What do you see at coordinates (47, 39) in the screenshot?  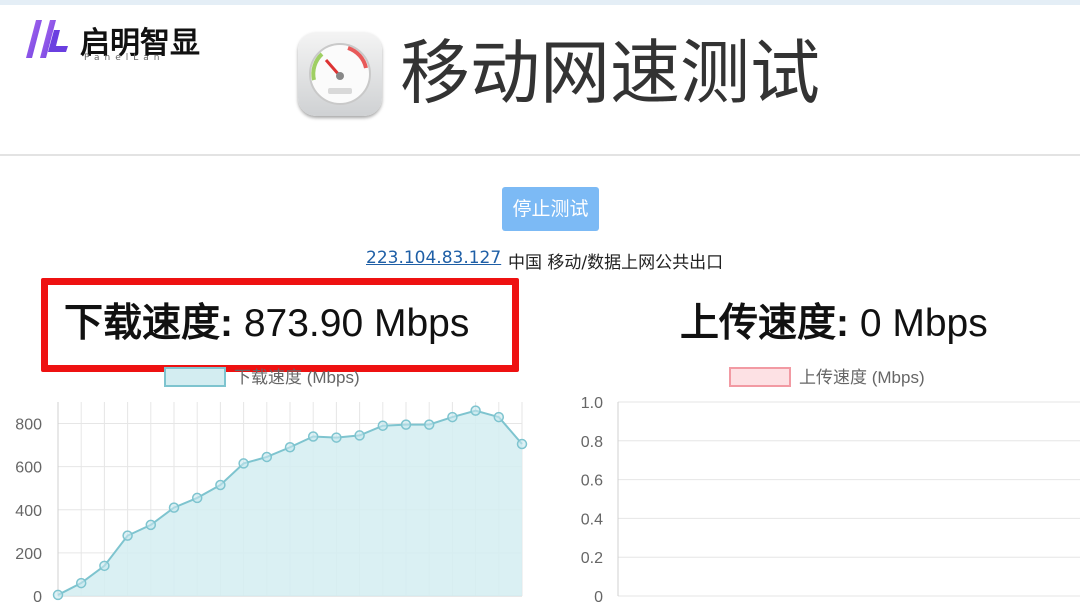 I see `brand-mark-icon` at bounding box center [47, 39].